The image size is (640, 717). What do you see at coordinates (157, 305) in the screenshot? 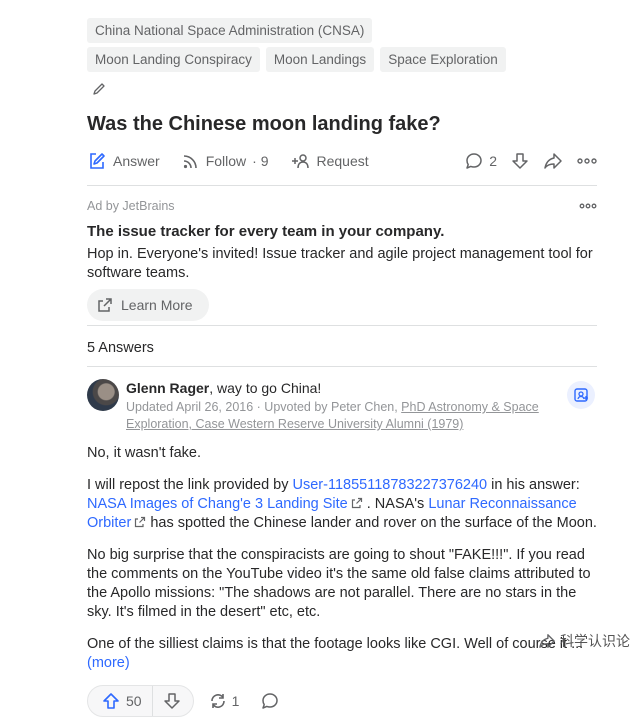
I see `learn-more-label: Learn More` at bounding box center [157, 305].